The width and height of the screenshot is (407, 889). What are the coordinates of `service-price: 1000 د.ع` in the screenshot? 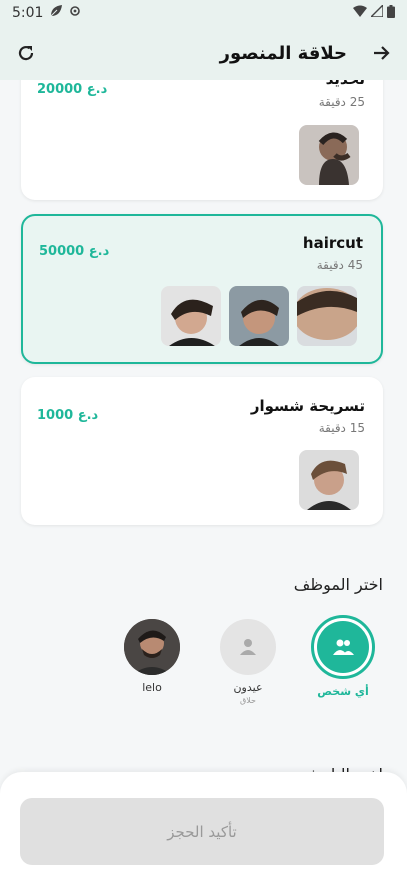 It's located at (68, 415).